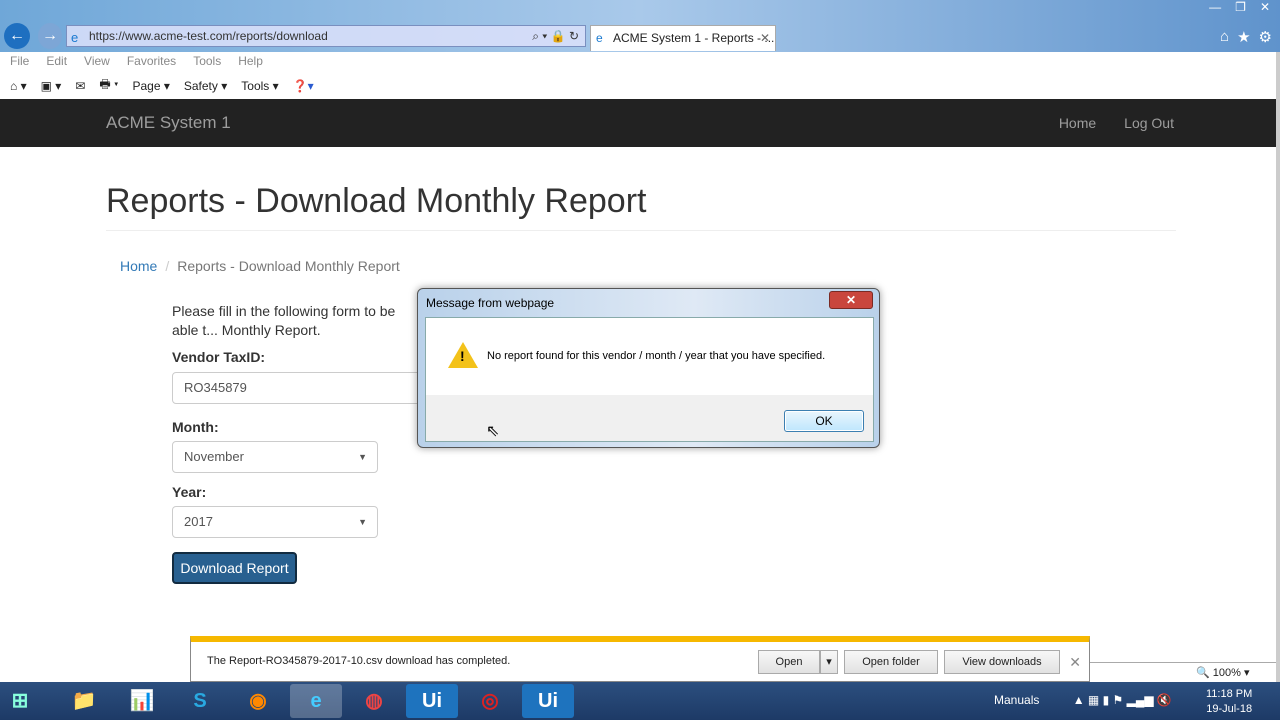 The height and width of the screenshot is (720, 1280). Describe the element at coordinates (640, 85) in the screenshot. I see `command-bar: ⌂ ▾ ▣ ▾ ✉ 🖶 ▾ Page ▾ Safety ▾ Tools ▾ ❓▾` at that location.